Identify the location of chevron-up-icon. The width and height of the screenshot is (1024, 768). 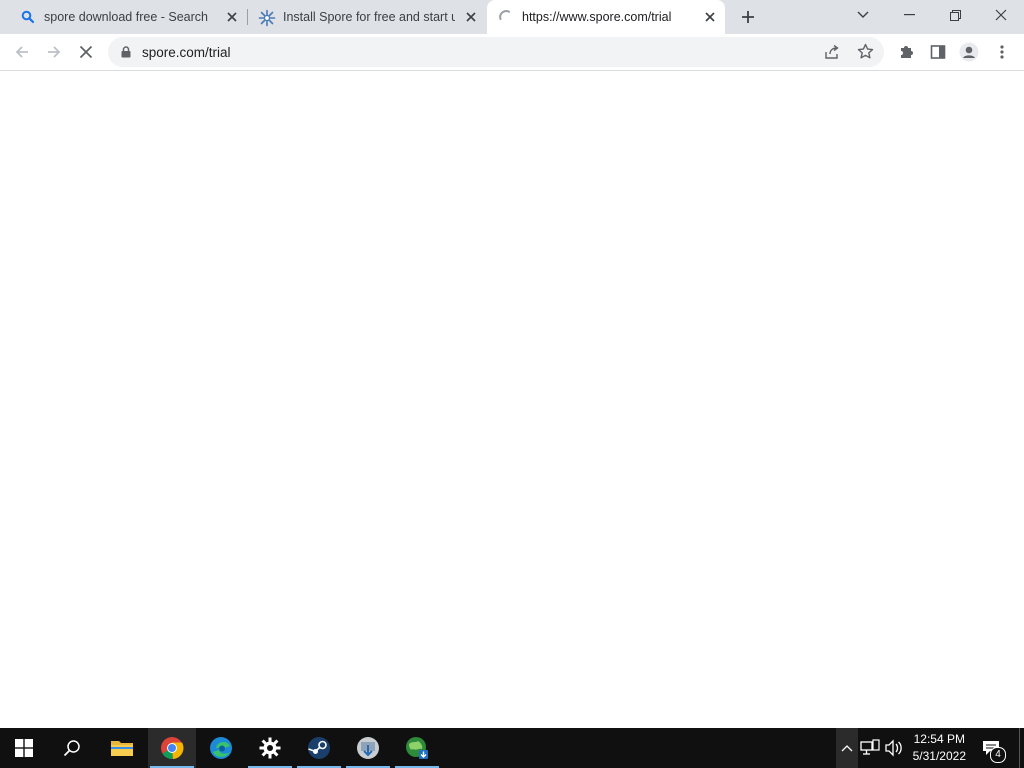
(847, 748).